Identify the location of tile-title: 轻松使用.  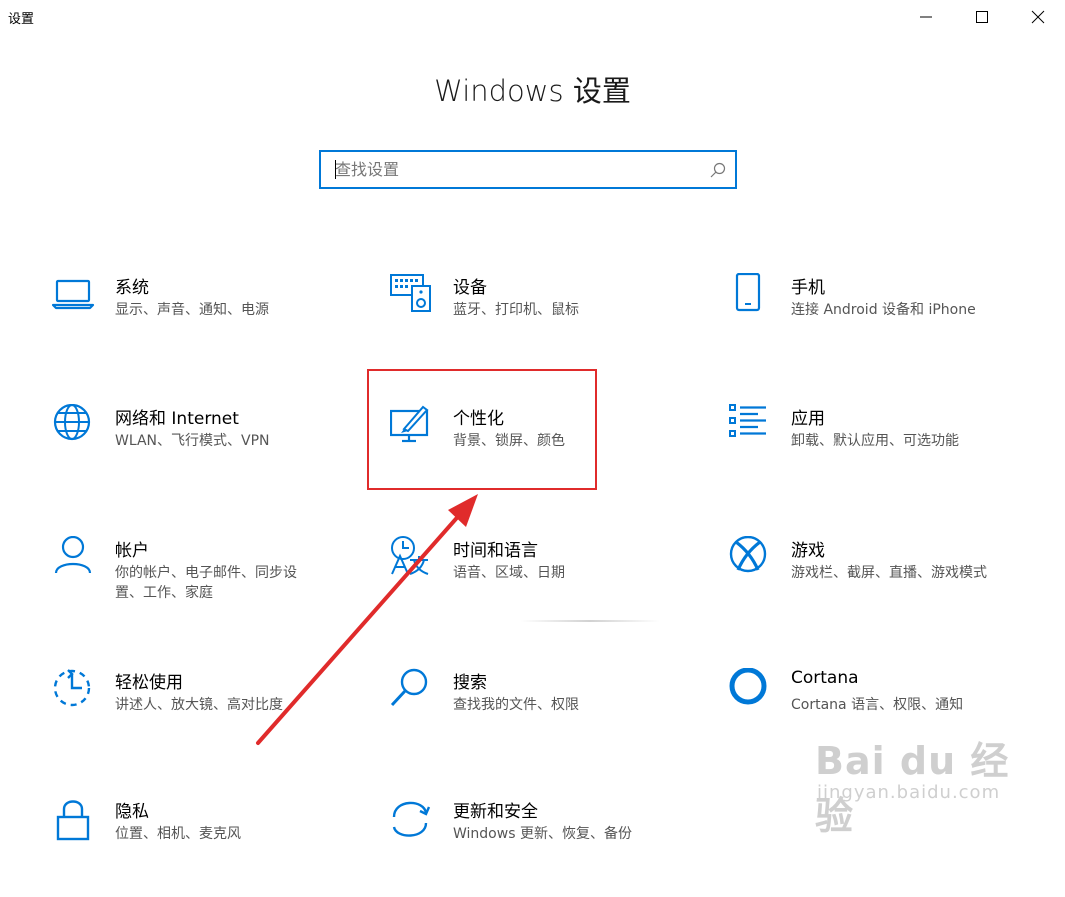
(149, 683).